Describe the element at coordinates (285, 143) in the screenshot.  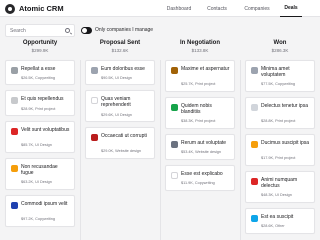
I see `deal-title: Ducimus suscipit ipsa` at that location.